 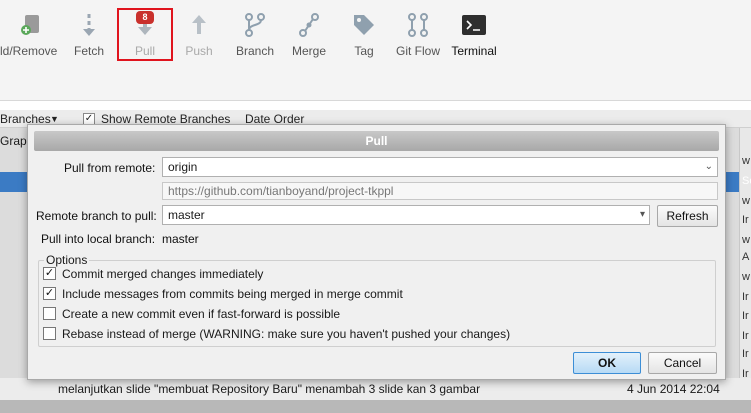 I want to click on remote-branch-value: master, so click(x=186, y=215).